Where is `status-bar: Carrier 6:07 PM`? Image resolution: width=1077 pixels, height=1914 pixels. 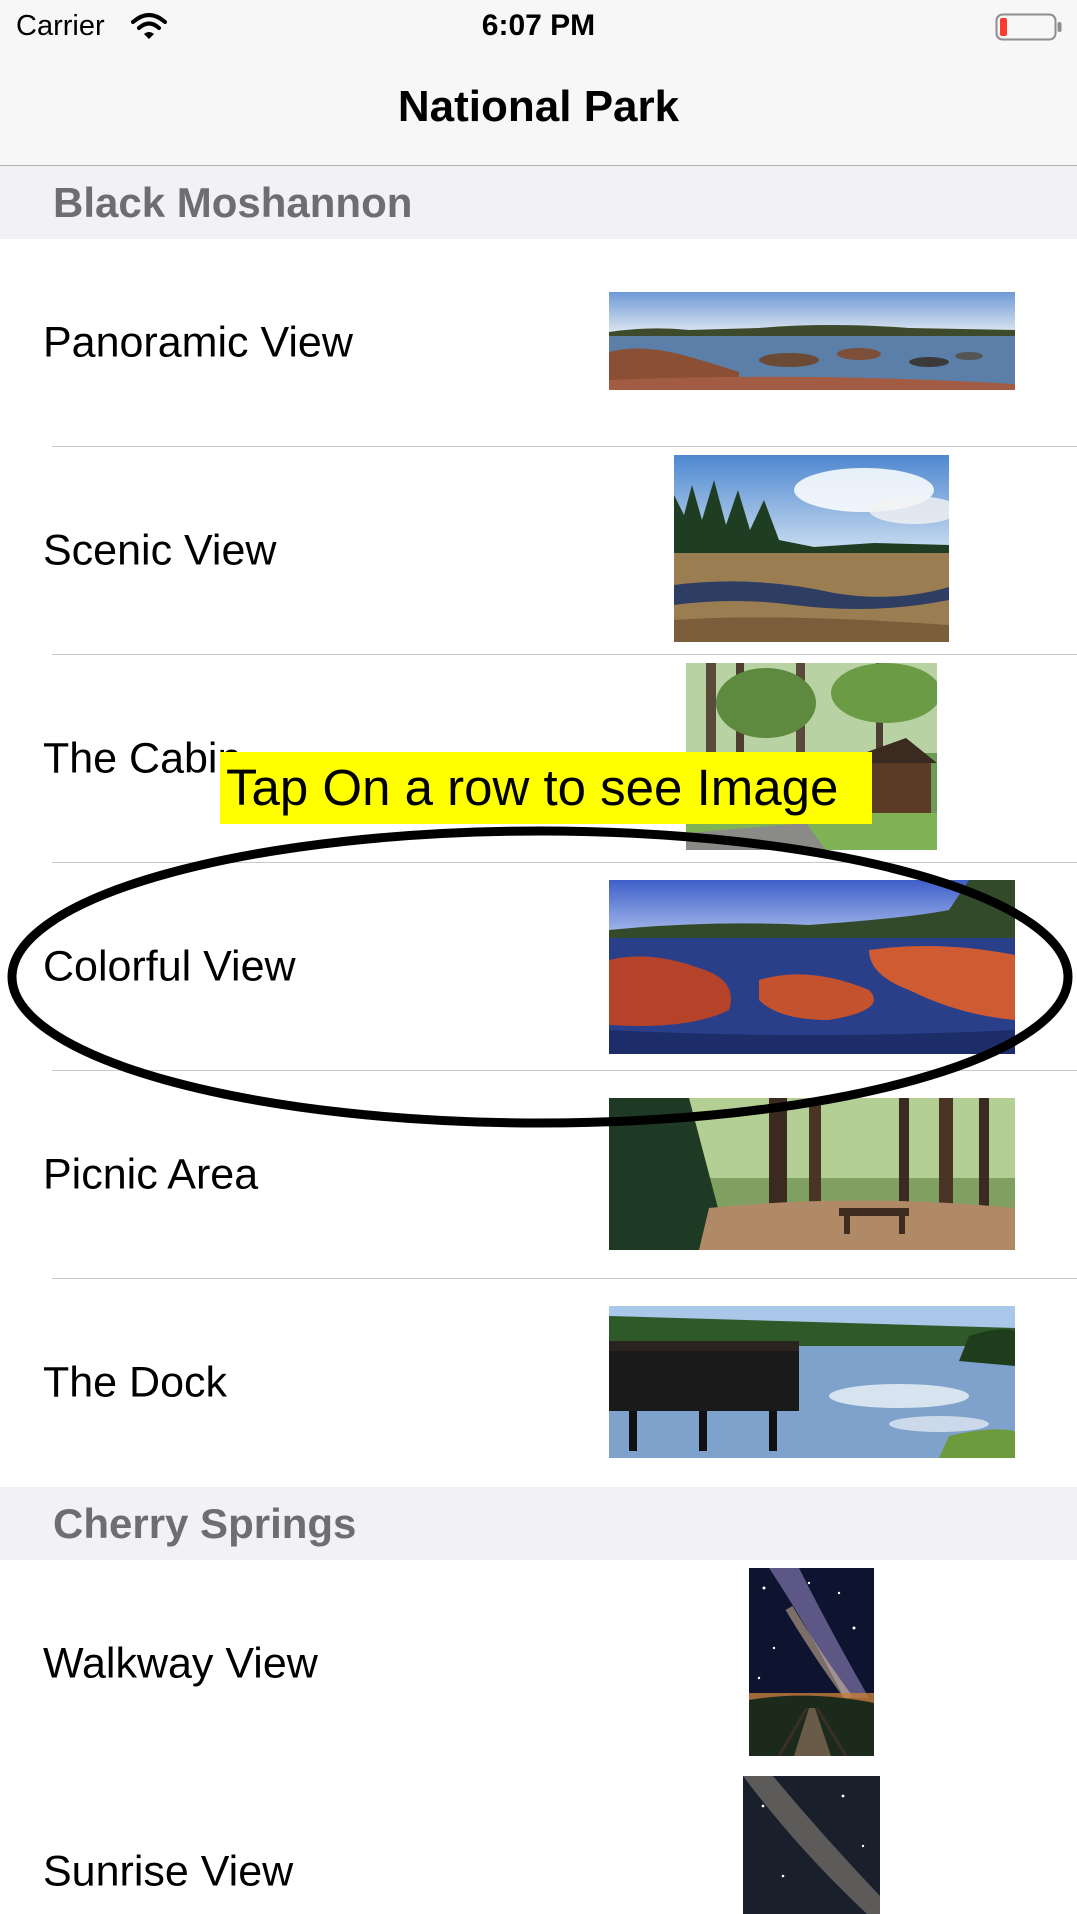 status-bar: Carrier 6:07 PM is located at coordinates (538, 28).